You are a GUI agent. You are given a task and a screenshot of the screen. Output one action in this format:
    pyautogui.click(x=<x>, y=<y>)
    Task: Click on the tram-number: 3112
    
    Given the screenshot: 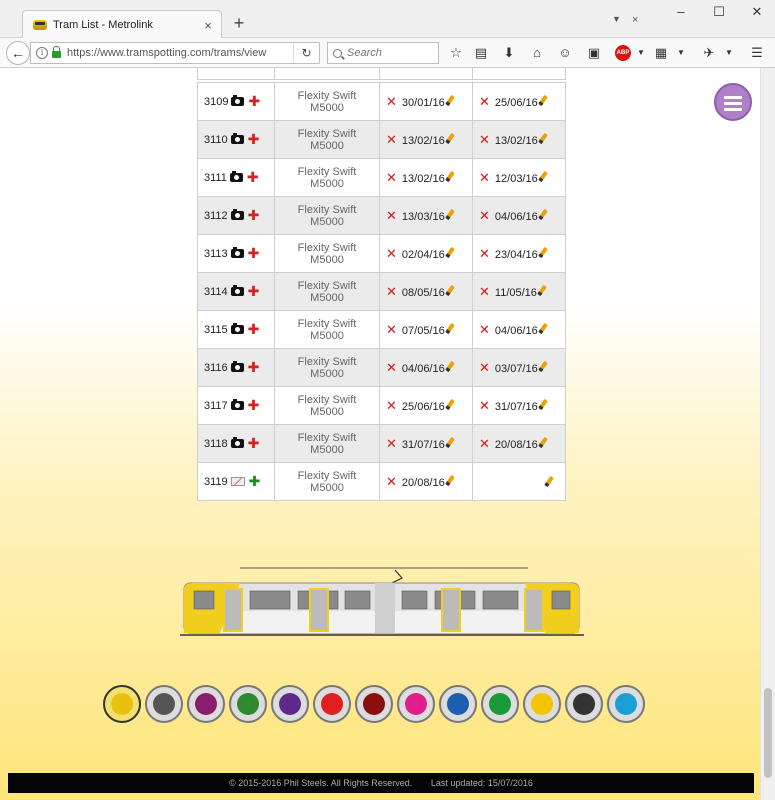 What is the action you would take?
    pyautogui.click(x=216, y=216)
    